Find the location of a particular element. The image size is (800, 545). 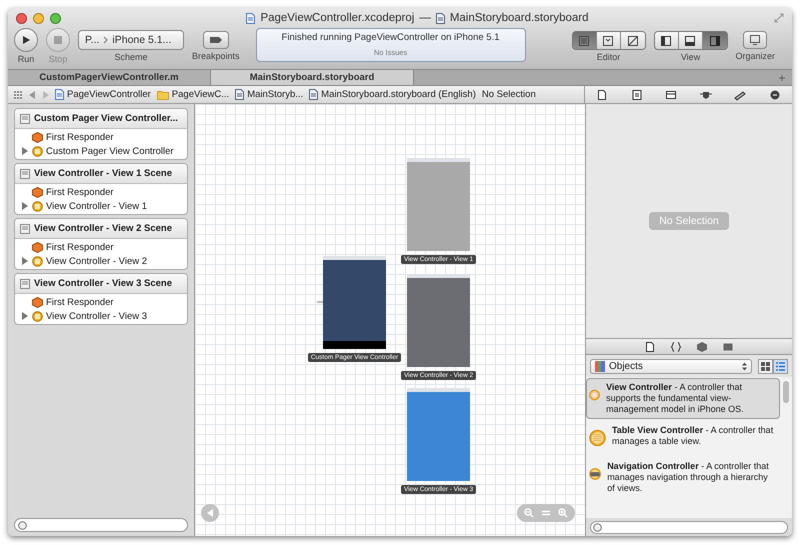

folder-icon is located at coordinates (162, 95).